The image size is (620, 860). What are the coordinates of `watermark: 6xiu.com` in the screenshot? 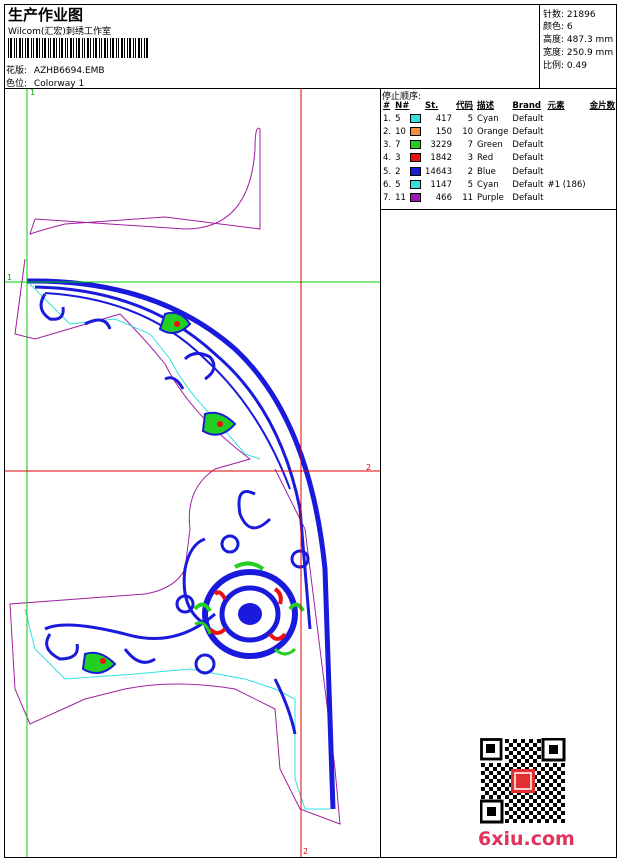 It's located at (526, 839).